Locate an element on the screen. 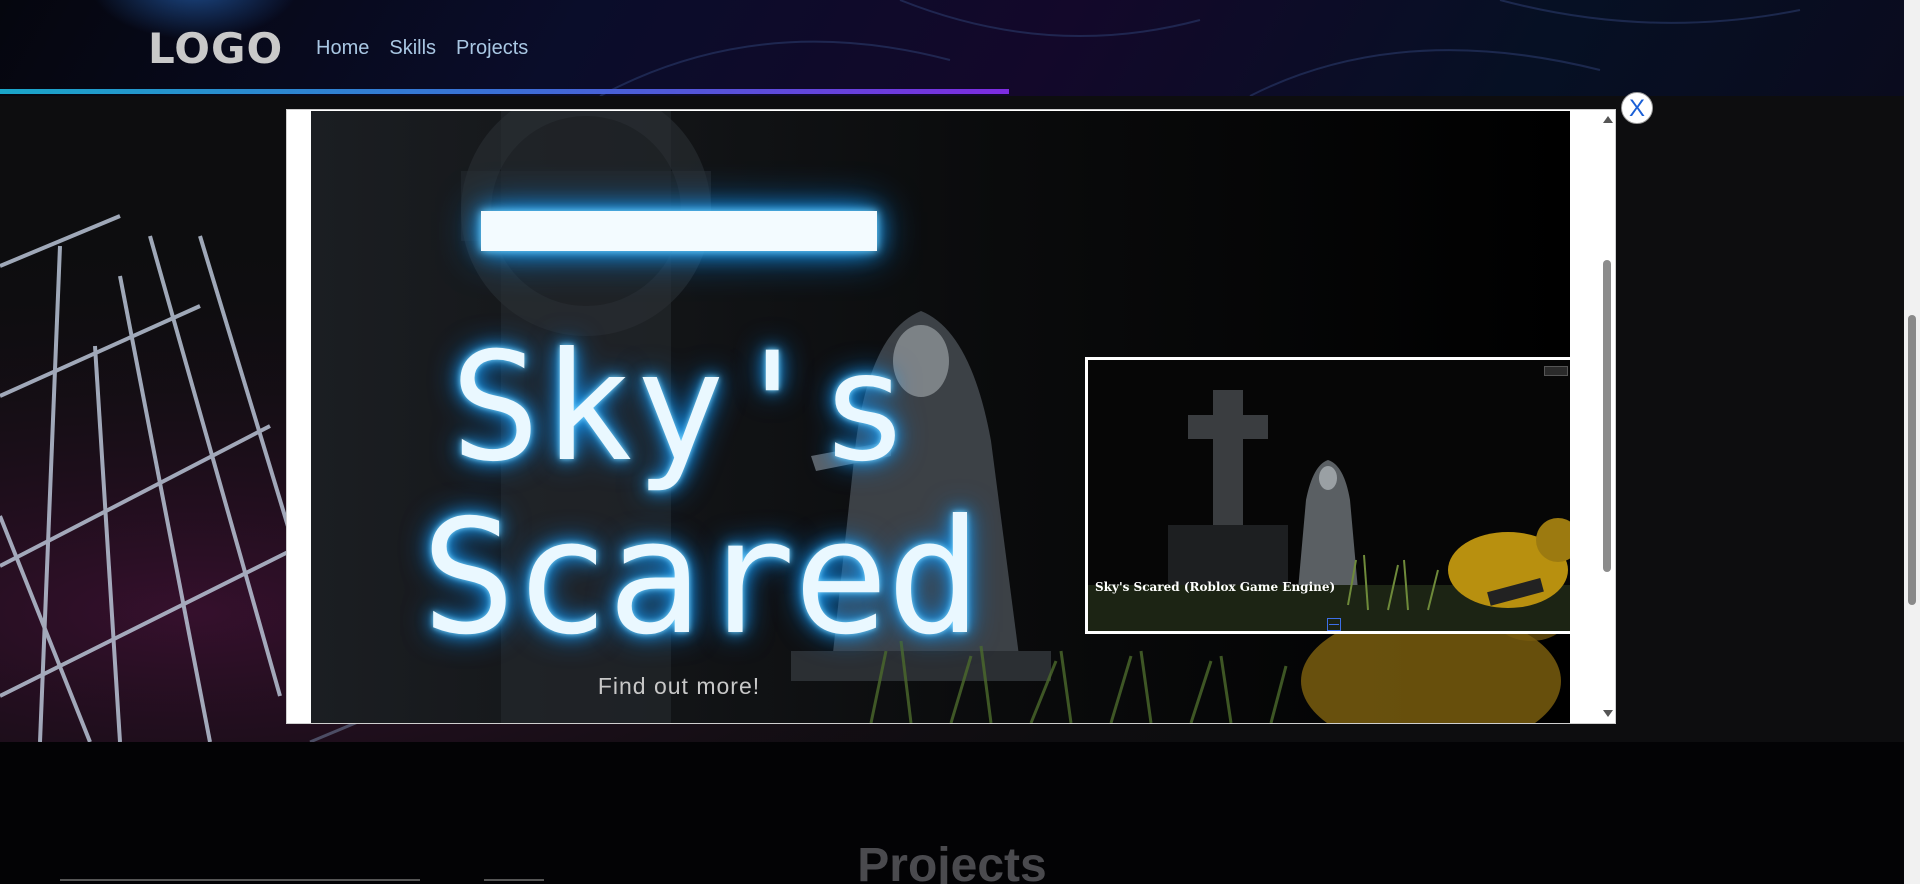  nav-skills-link: Skills is located at coordinates (412, 48).